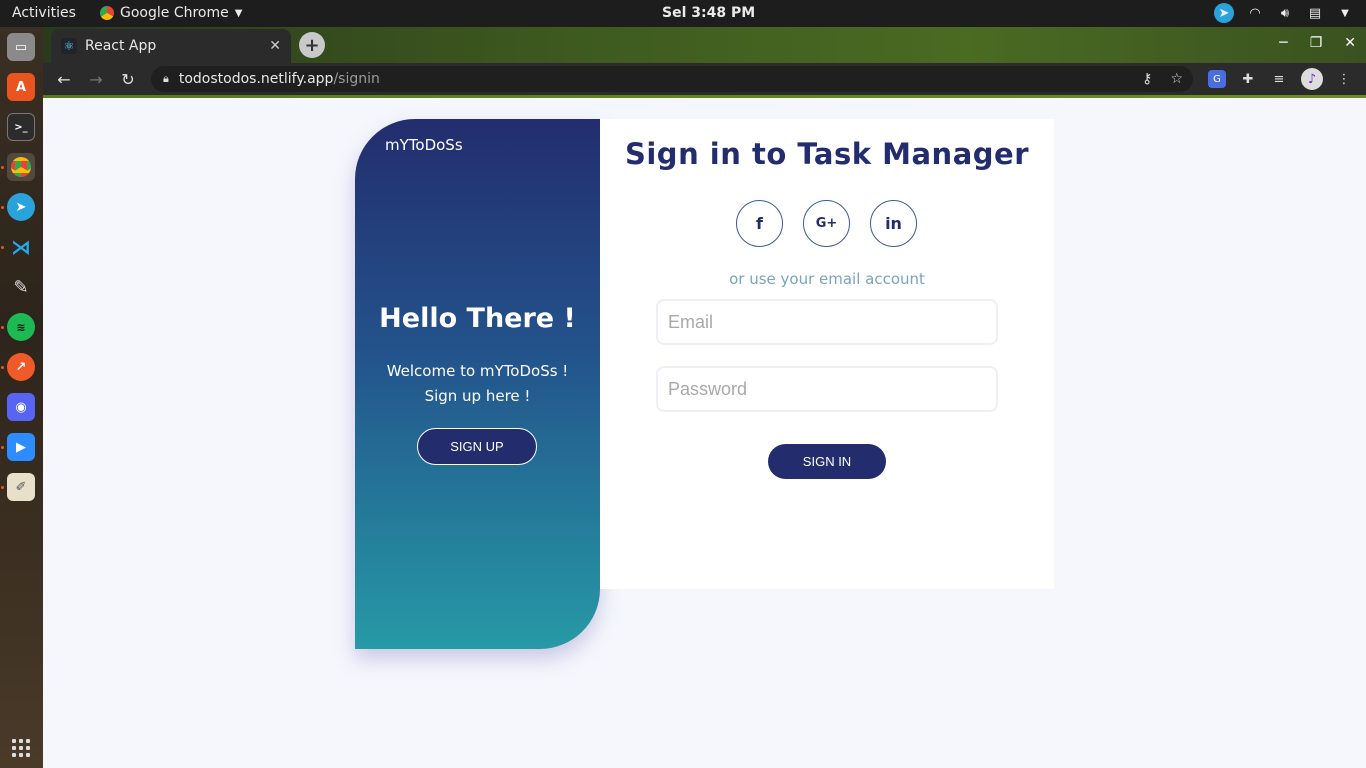 The width and height of the screenshot is (1366, 768). What do you see at coordinates (1344, 79) in the screenshot?
I see `chrome-menu-icon: ⋮` at bounding box center [1344, 79].